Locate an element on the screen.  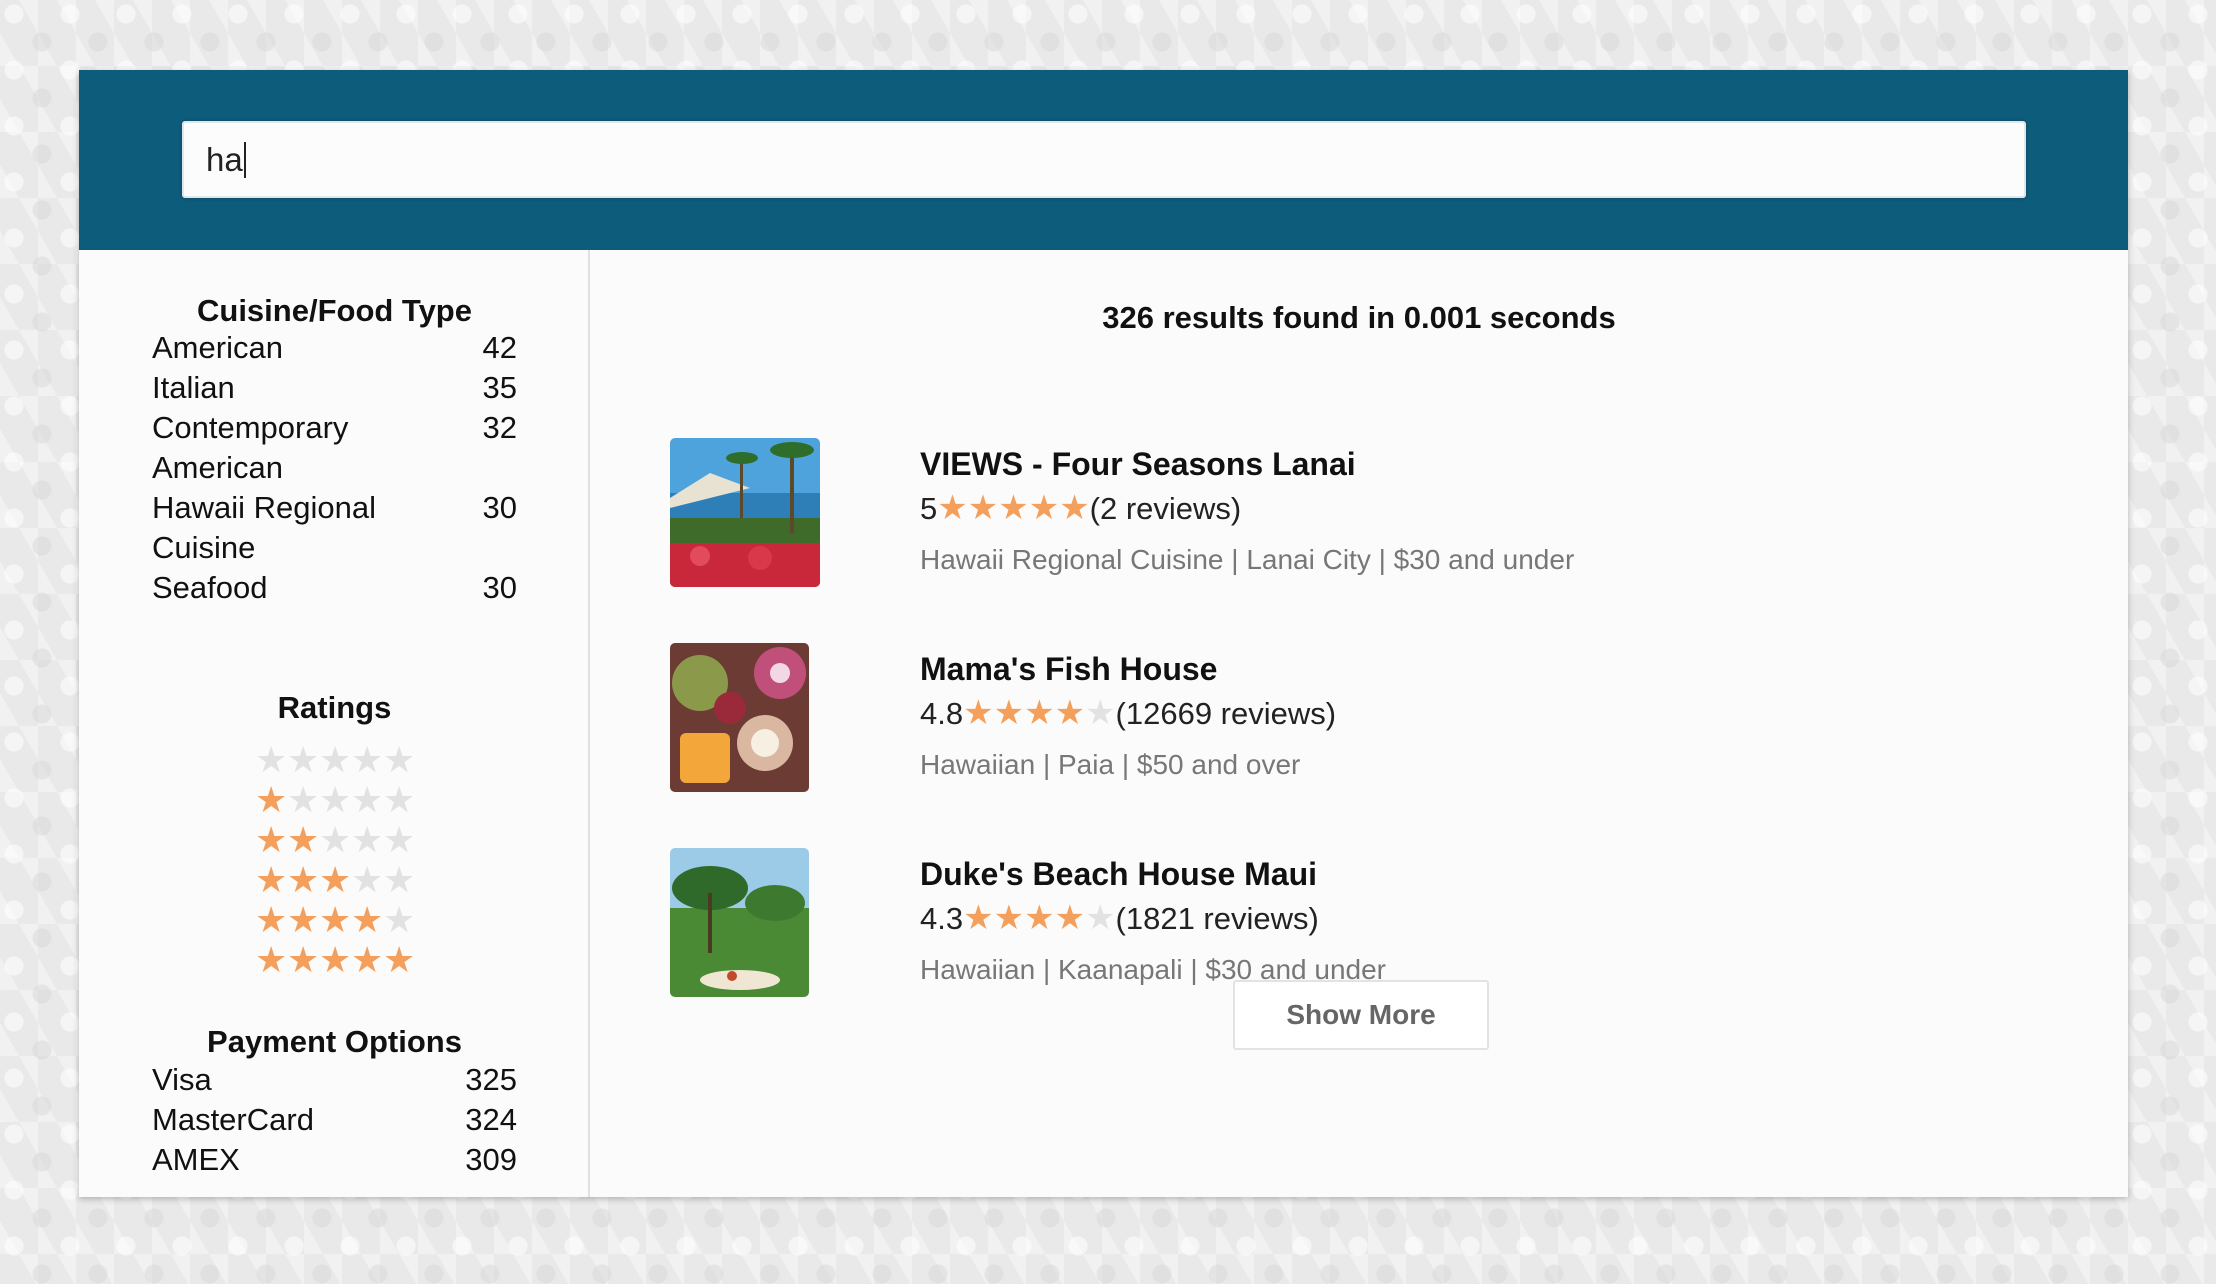
text-caret is located at coordinates (244, 159).